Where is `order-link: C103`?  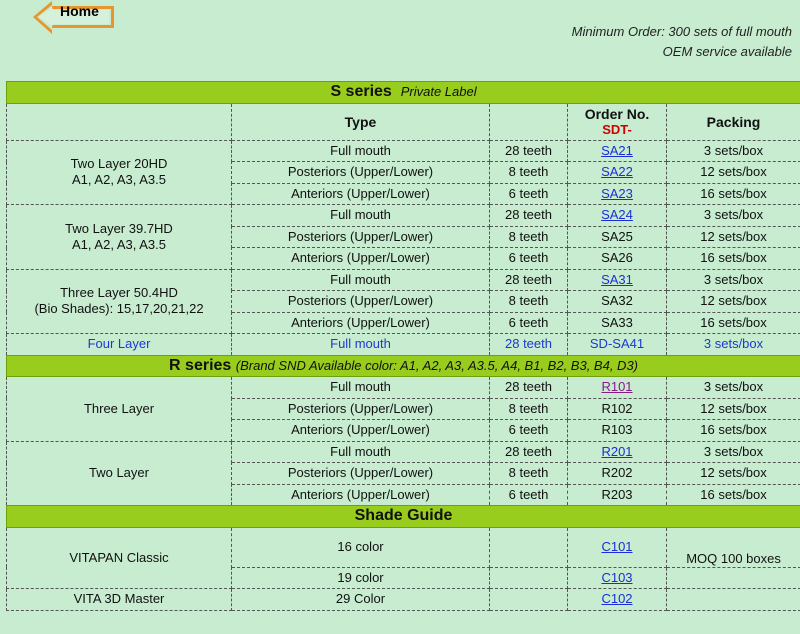 order-link: C103 is located at coordinates (616, 577).